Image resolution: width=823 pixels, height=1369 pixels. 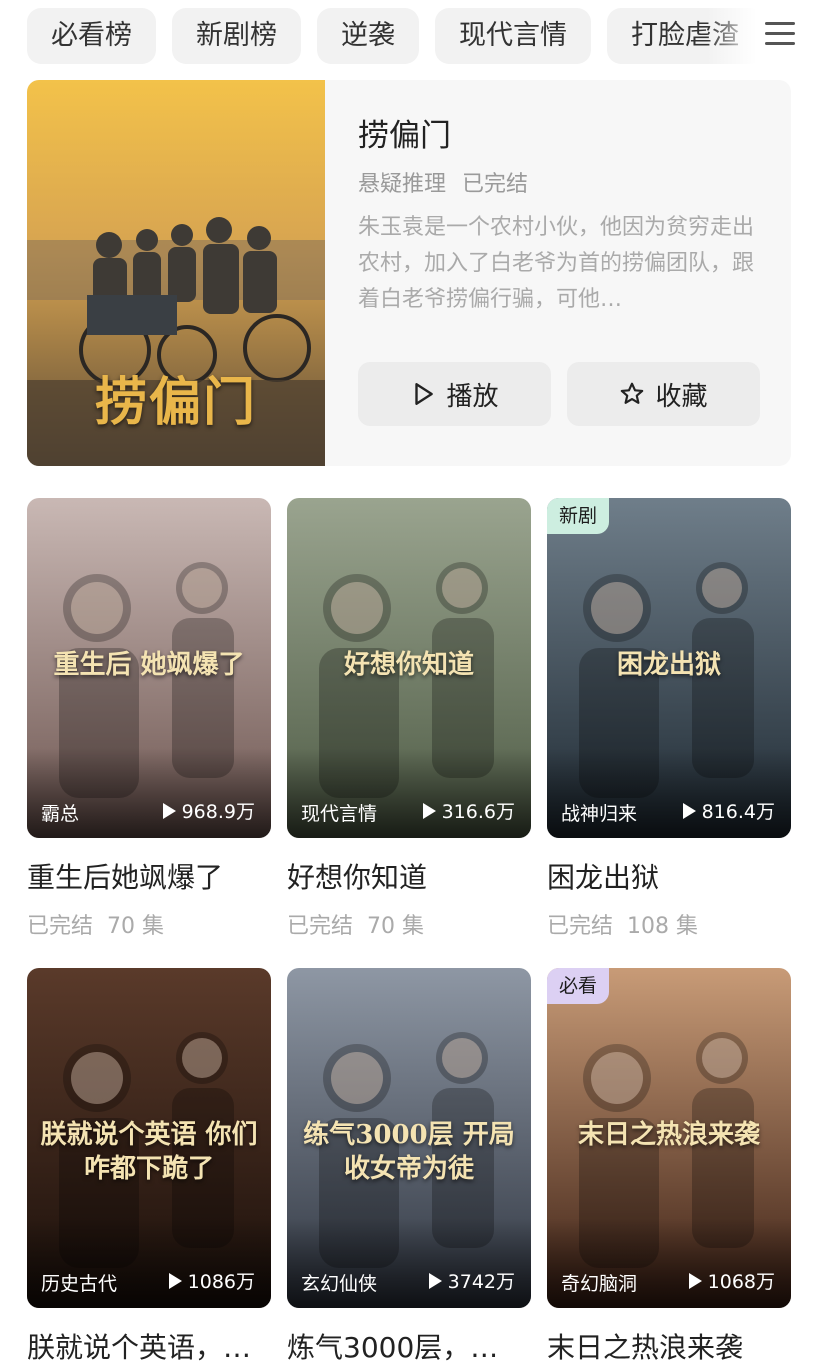 I want to click on category-tabs: 必看榜 新剧榜 逆袭 现代言情 打脸虐渣, so click(x=412, y=36).